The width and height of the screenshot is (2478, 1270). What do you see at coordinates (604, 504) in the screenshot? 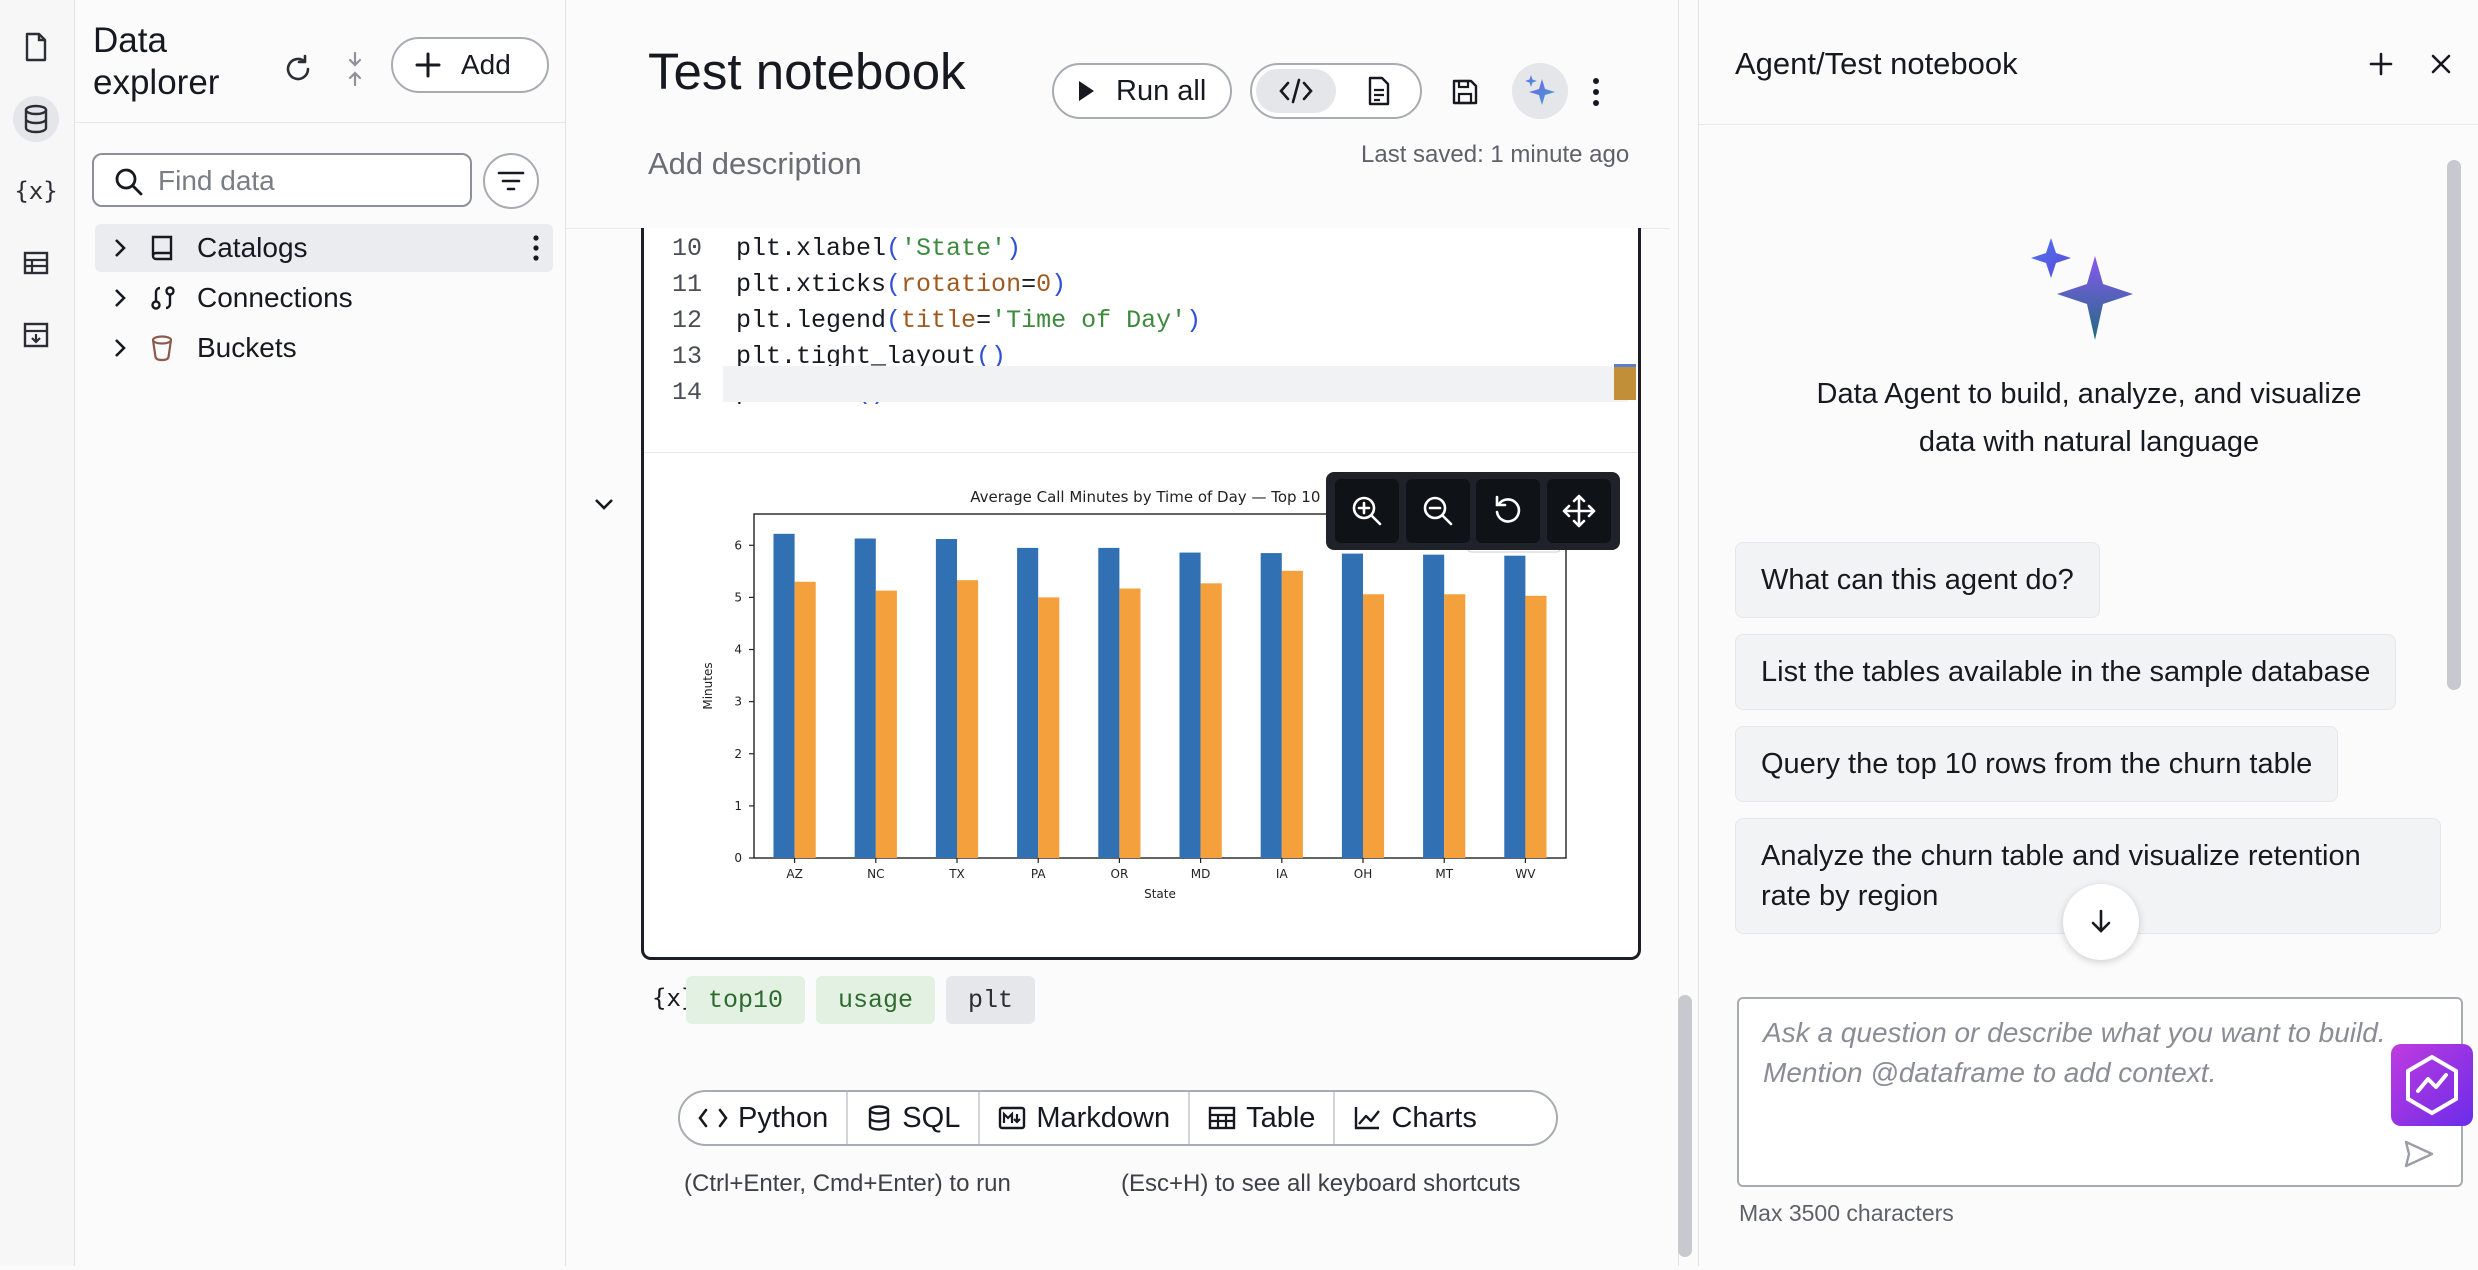
I see `chevron-down-icon` at bounding box center [604, 504].